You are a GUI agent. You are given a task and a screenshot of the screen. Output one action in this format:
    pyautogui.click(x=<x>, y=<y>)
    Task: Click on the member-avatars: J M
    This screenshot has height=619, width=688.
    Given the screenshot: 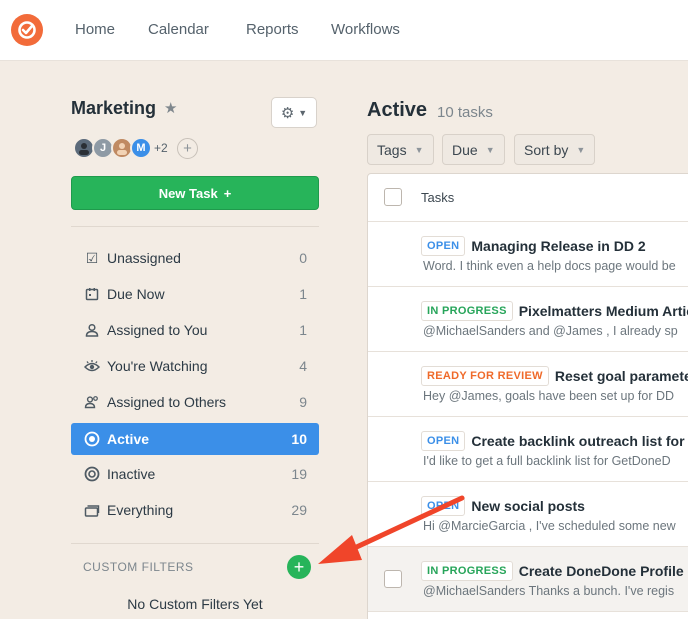 What is the action you would take?
    pyautogui.click(x=112, y=148)
    